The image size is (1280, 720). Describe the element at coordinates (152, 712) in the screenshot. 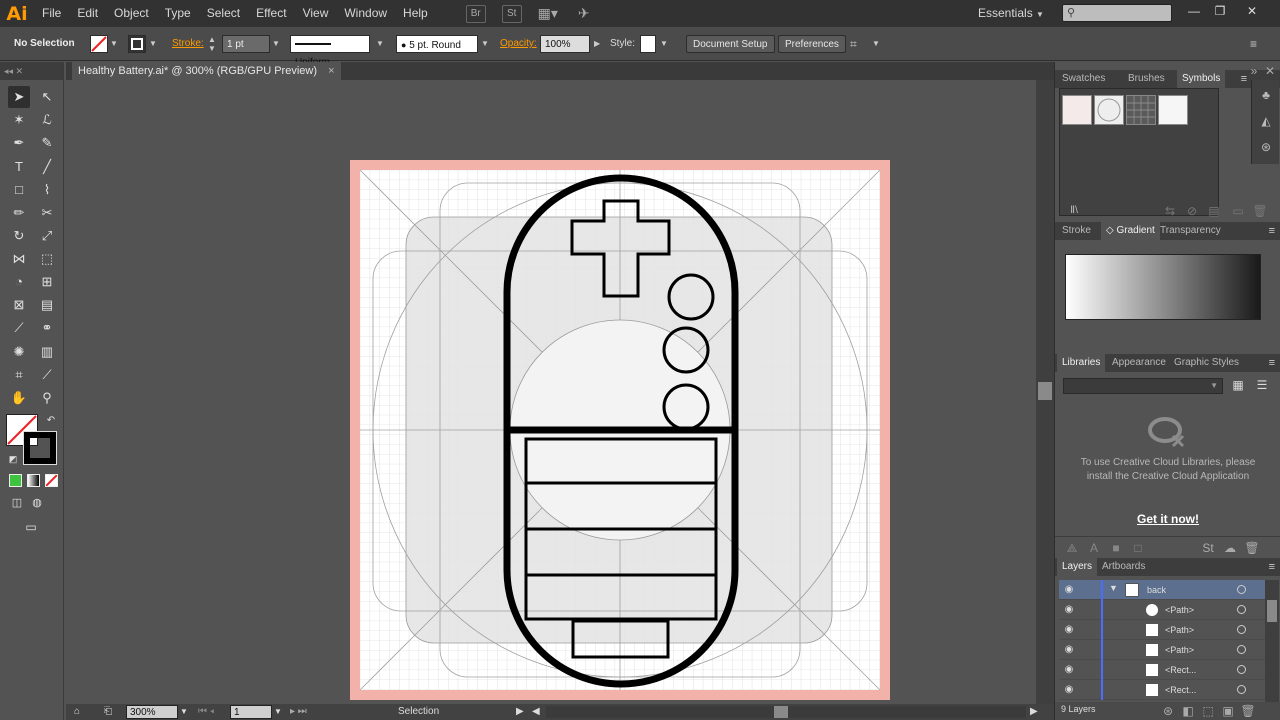

I see `zoom-field: 300%` at that location.